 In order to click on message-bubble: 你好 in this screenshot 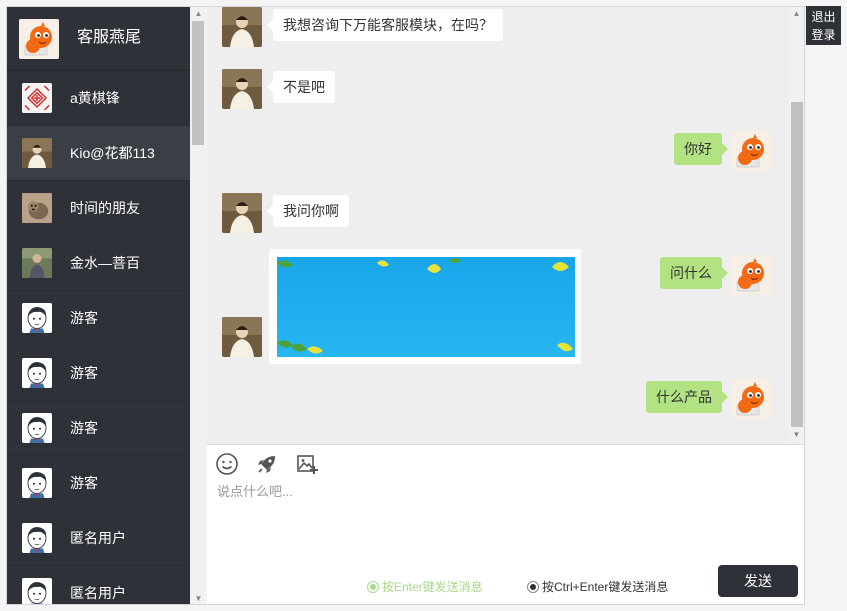, I will do `click(701, 149)`.